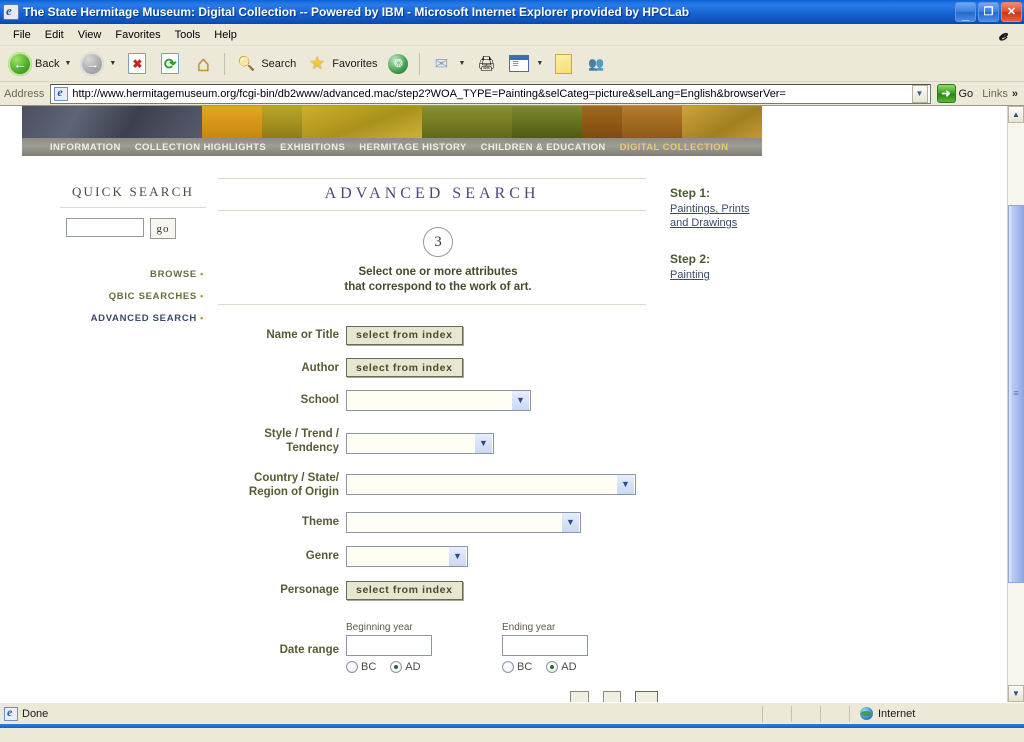  I want to click on step1-heading: Step 1:, so click(690, 193).